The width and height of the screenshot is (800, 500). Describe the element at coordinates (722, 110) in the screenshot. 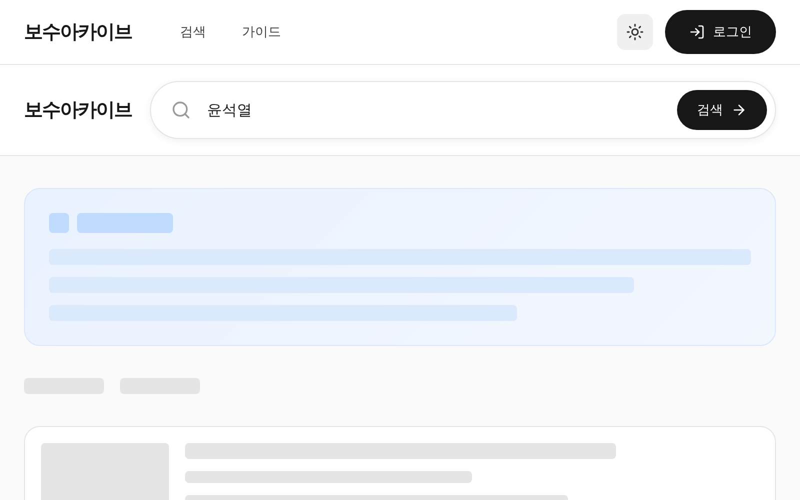

I see `search-button: 검색` at that location.